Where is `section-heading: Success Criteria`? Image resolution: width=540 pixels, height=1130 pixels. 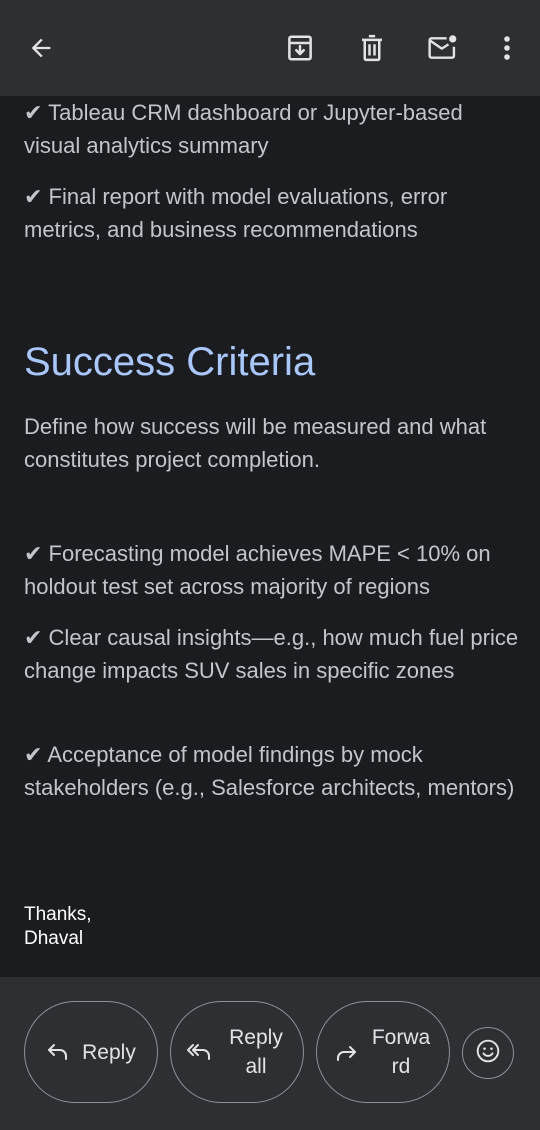
section-heading: Success Criteria is located at coordinates (170, 362).